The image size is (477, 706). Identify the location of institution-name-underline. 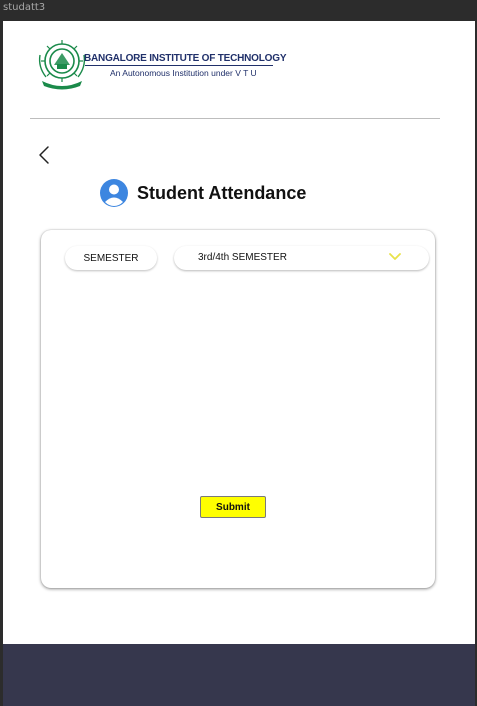
(179, 65).